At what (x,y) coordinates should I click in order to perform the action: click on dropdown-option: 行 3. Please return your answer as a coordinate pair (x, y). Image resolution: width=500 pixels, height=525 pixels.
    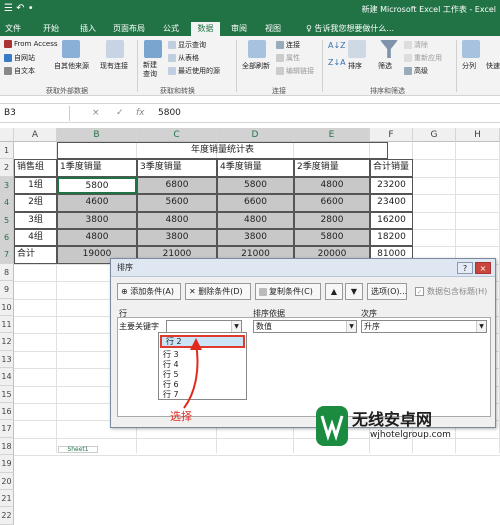
    Looking at the image, I should click on (171, 355).